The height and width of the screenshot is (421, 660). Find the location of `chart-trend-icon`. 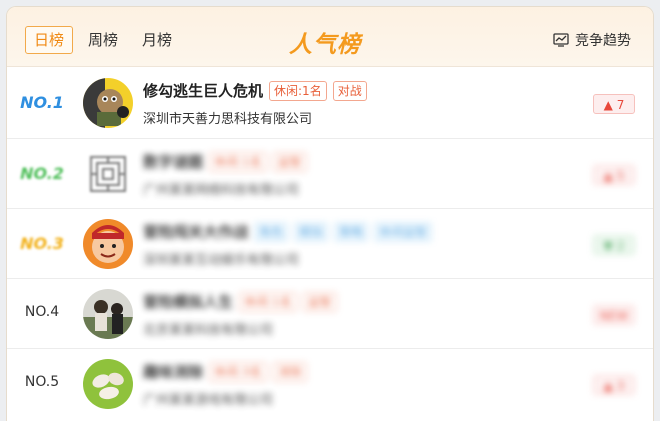

chart-trend-icon is located at coordinates (561, 40).